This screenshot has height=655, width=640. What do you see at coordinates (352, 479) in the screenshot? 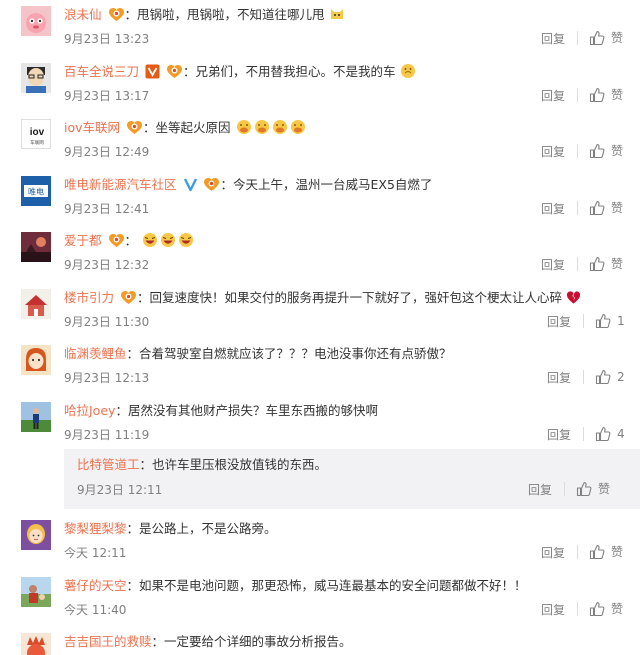
I see `nested-reply: 比特管道工：也许车里压根没放值钱的东西。 9月23日 12:11 回复 赞` at bounding box center [352, 479].